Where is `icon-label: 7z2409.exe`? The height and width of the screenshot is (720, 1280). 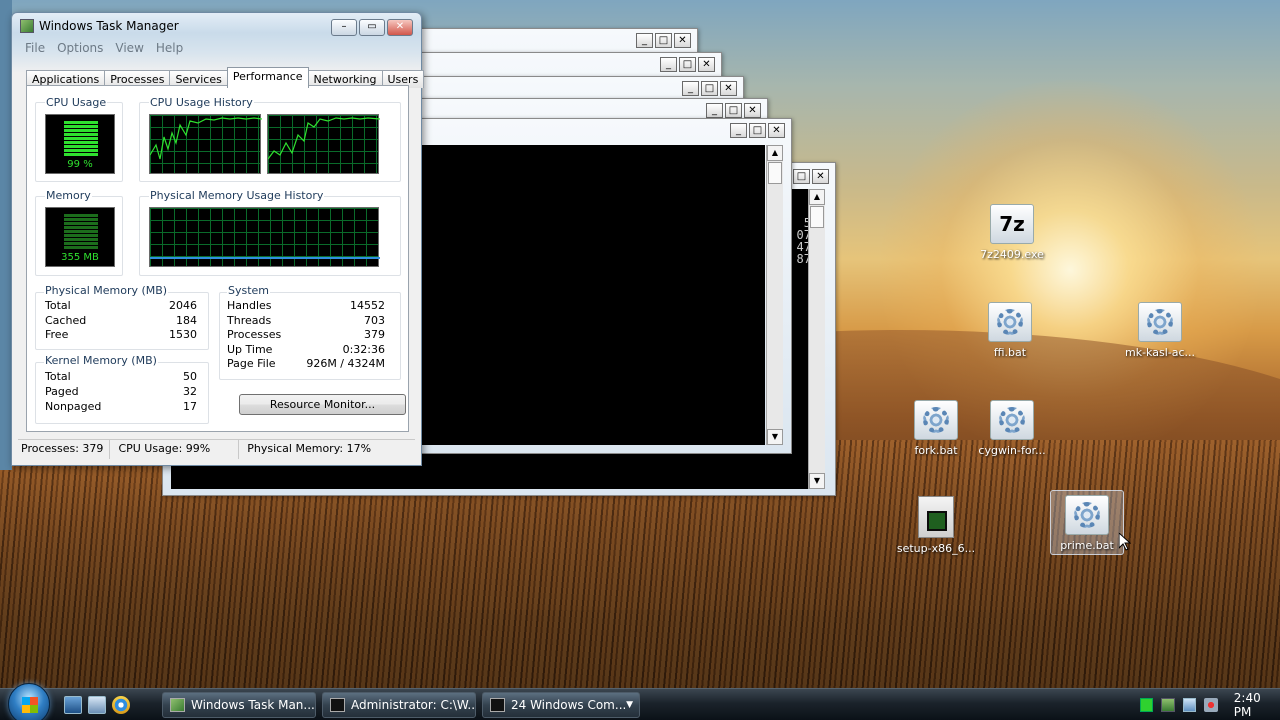 icon-label: 7z2409.exe is located at coordinates (1012, 254).